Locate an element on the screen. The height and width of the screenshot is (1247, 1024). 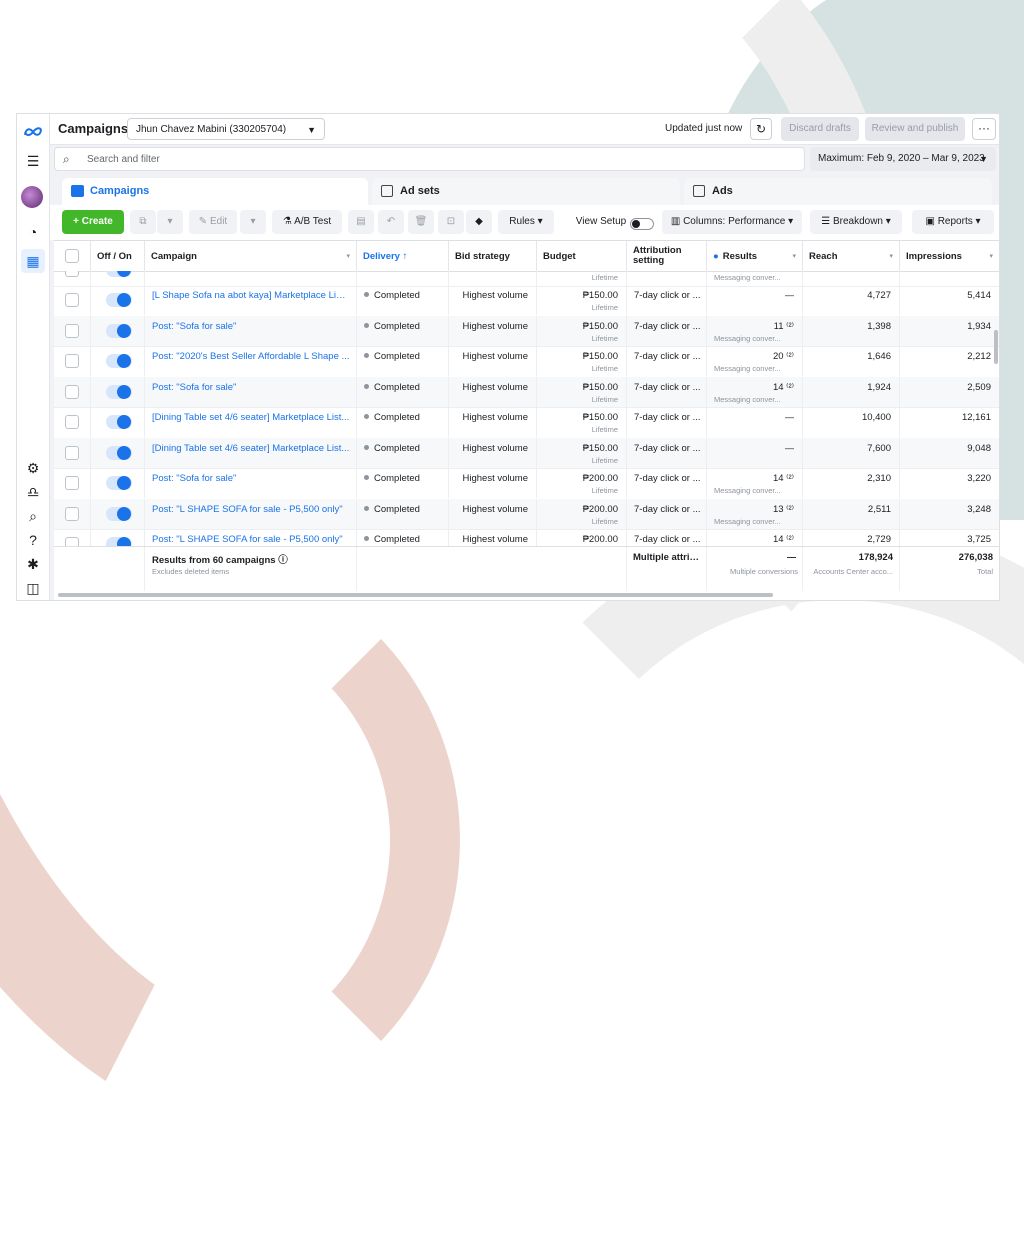
horizontal-scrollbar is located at coordinates (415, 595).